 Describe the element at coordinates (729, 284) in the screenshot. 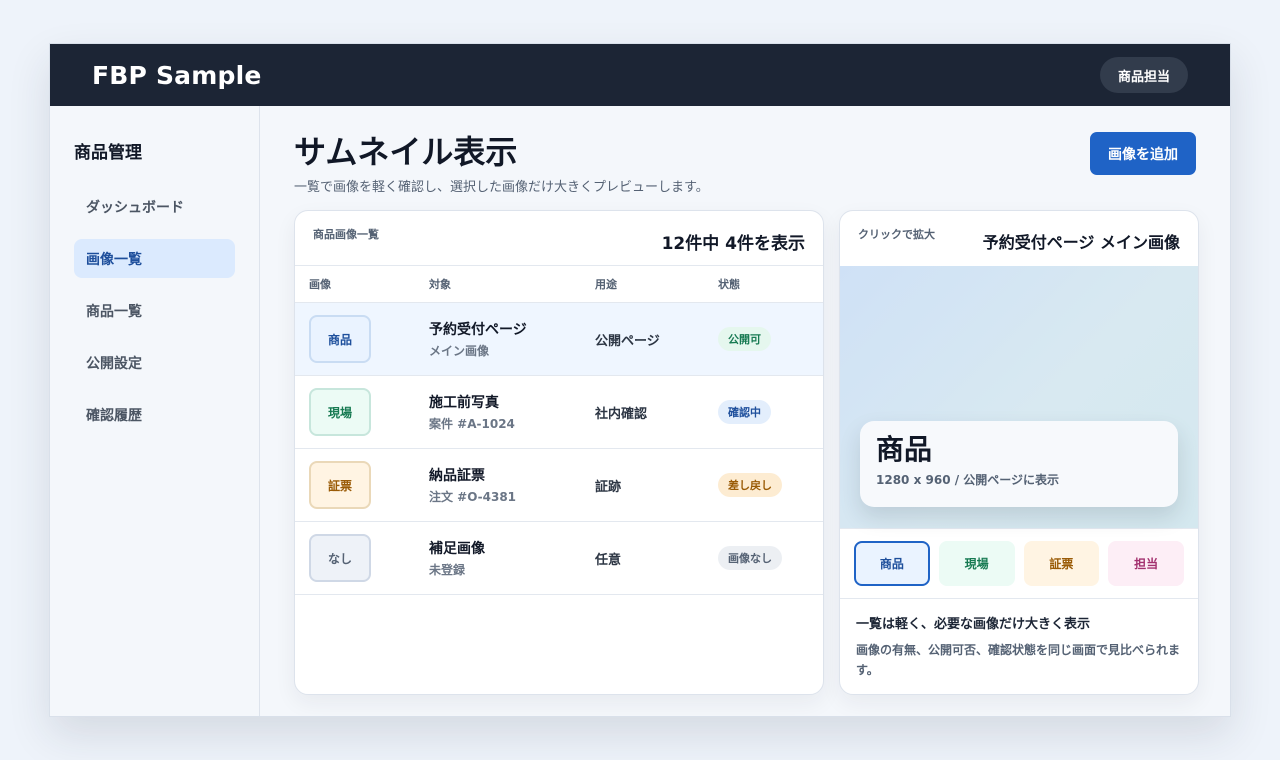

I see `column-header-status: 状態` at that location.